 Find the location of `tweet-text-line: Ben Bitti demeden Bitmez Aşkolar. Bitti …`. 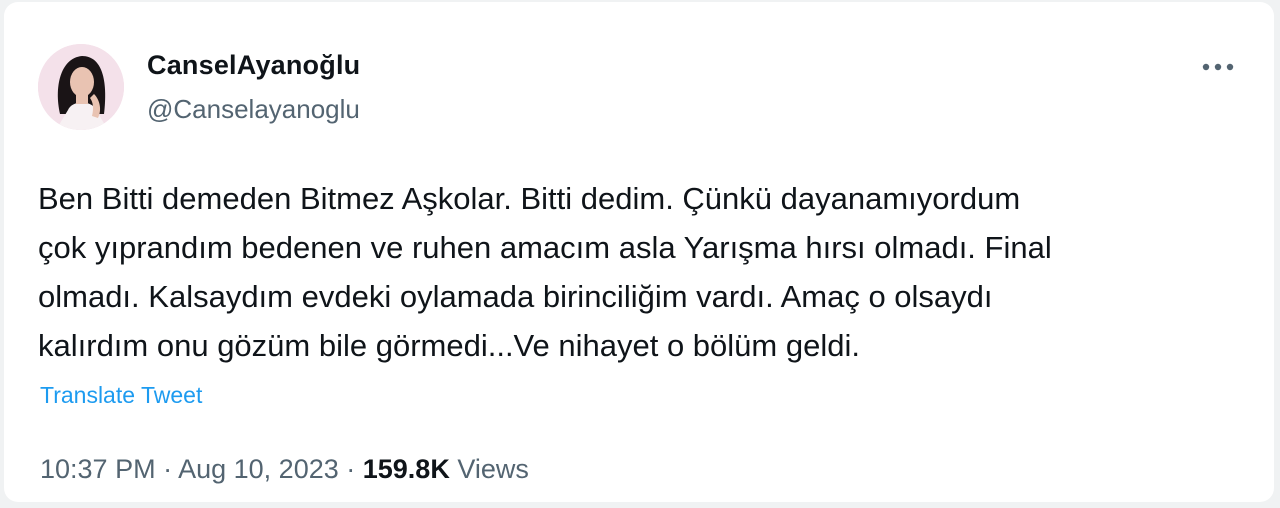

tweet-text-line: Ben Bitti demeden Bitmez Aşkolar. Bitti … is located at coordinates (529, 198).